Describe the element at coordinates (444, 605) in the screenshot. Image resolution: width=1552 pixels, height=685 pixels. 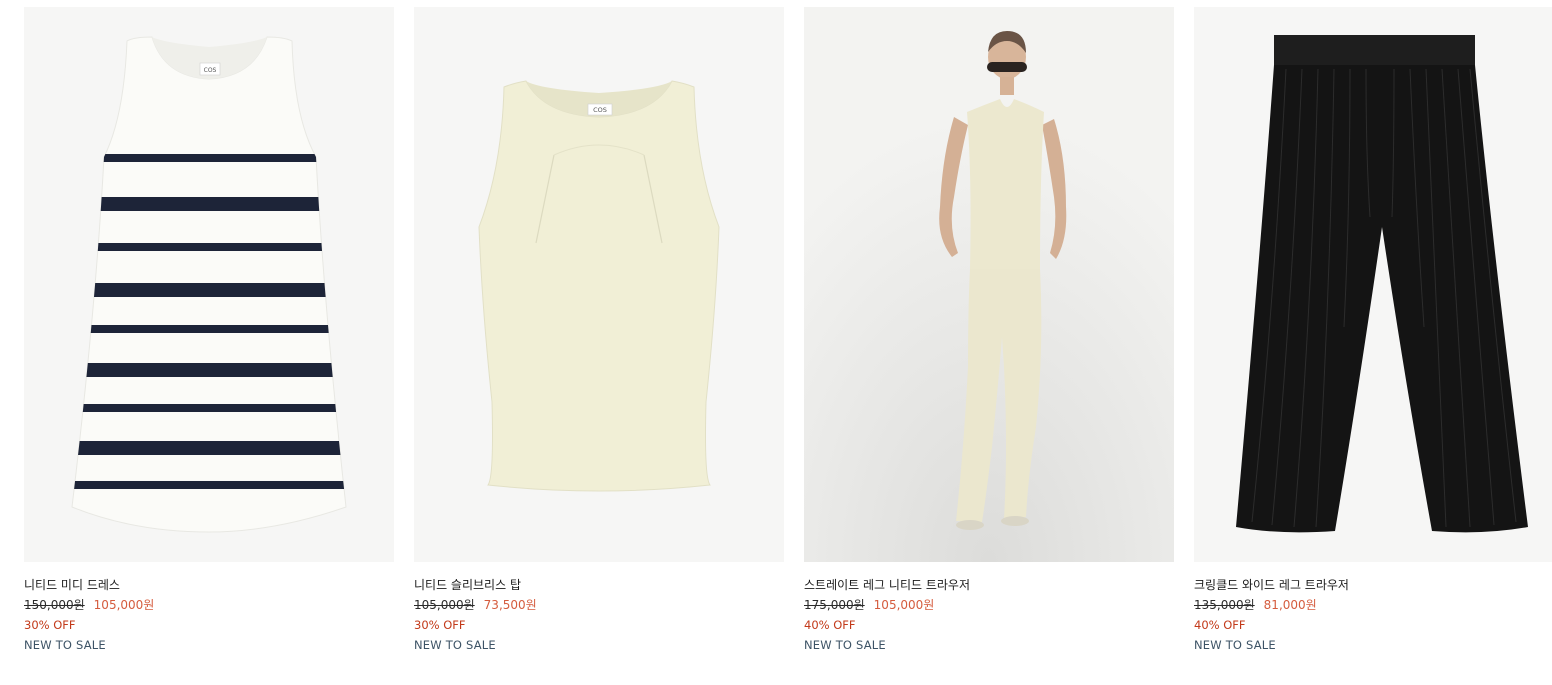
I see `original-price: 105,000원` at that location.